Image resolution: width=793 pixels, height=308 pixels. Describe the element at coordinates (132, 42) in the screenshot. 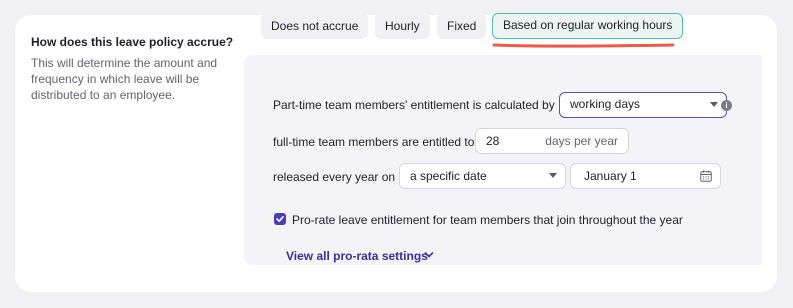

I see `section-title: How does this leave policy accrue?` at that location.